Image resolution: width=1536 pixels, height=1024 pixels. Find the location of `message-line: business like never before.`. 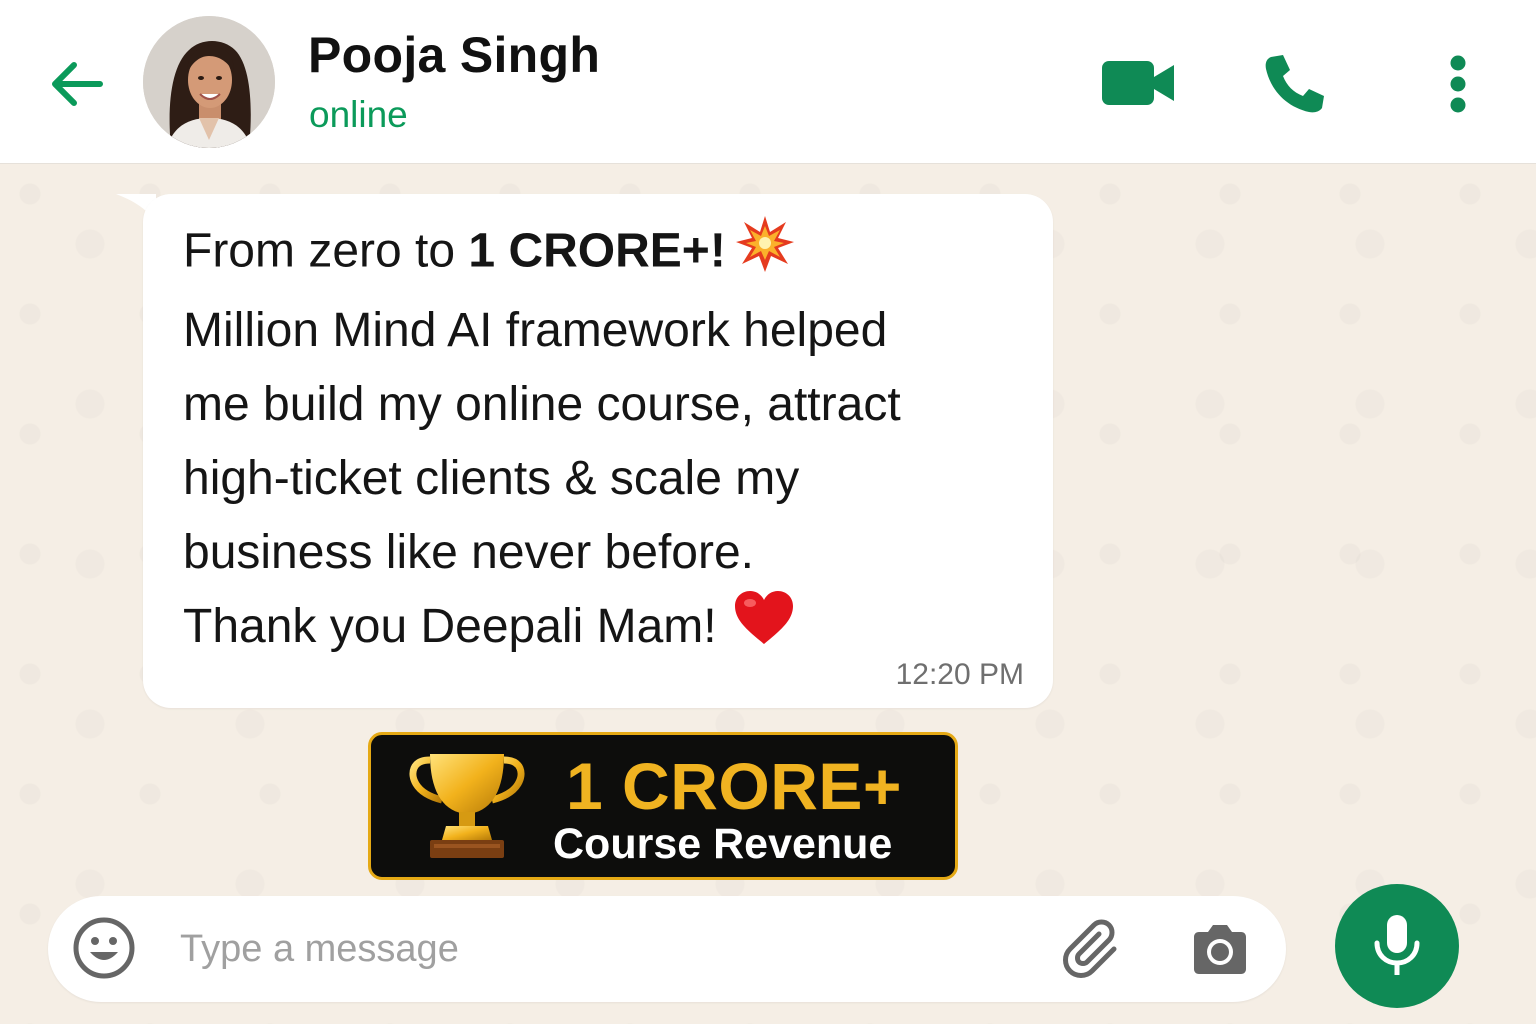

message-line: business like never before. is located at coordinates (468, 552).